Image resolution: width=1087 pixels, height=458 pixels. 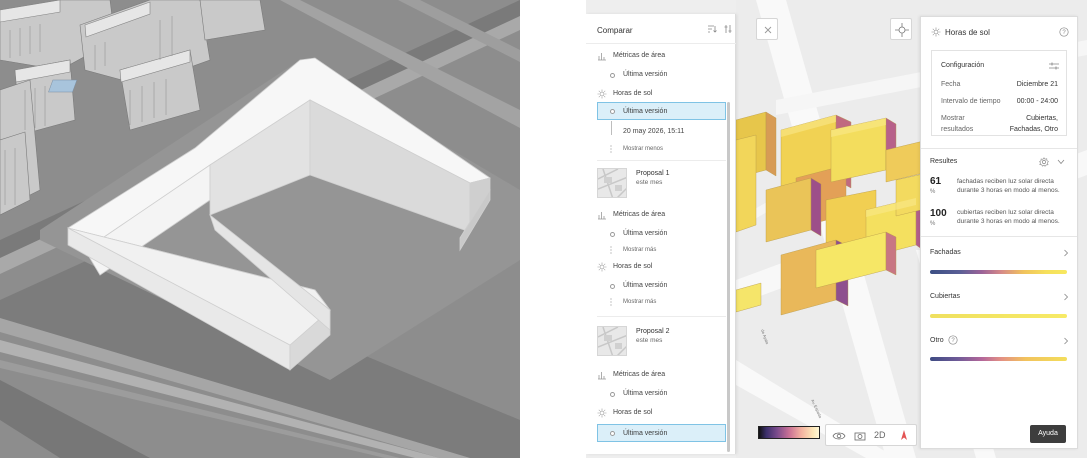 I want to click on list-item-horas-2: Horas de sol, so click(x=659, y=267).